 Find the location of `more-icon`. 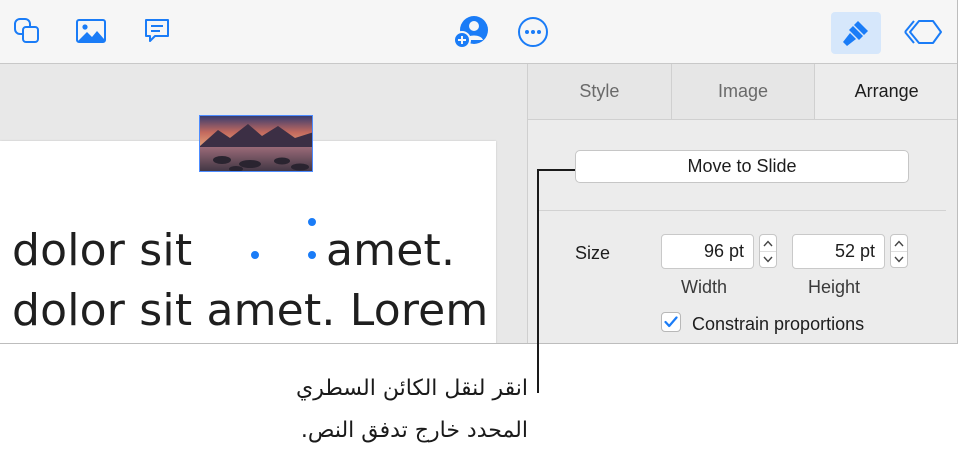

more-icon is located at coordinates (533, 32).